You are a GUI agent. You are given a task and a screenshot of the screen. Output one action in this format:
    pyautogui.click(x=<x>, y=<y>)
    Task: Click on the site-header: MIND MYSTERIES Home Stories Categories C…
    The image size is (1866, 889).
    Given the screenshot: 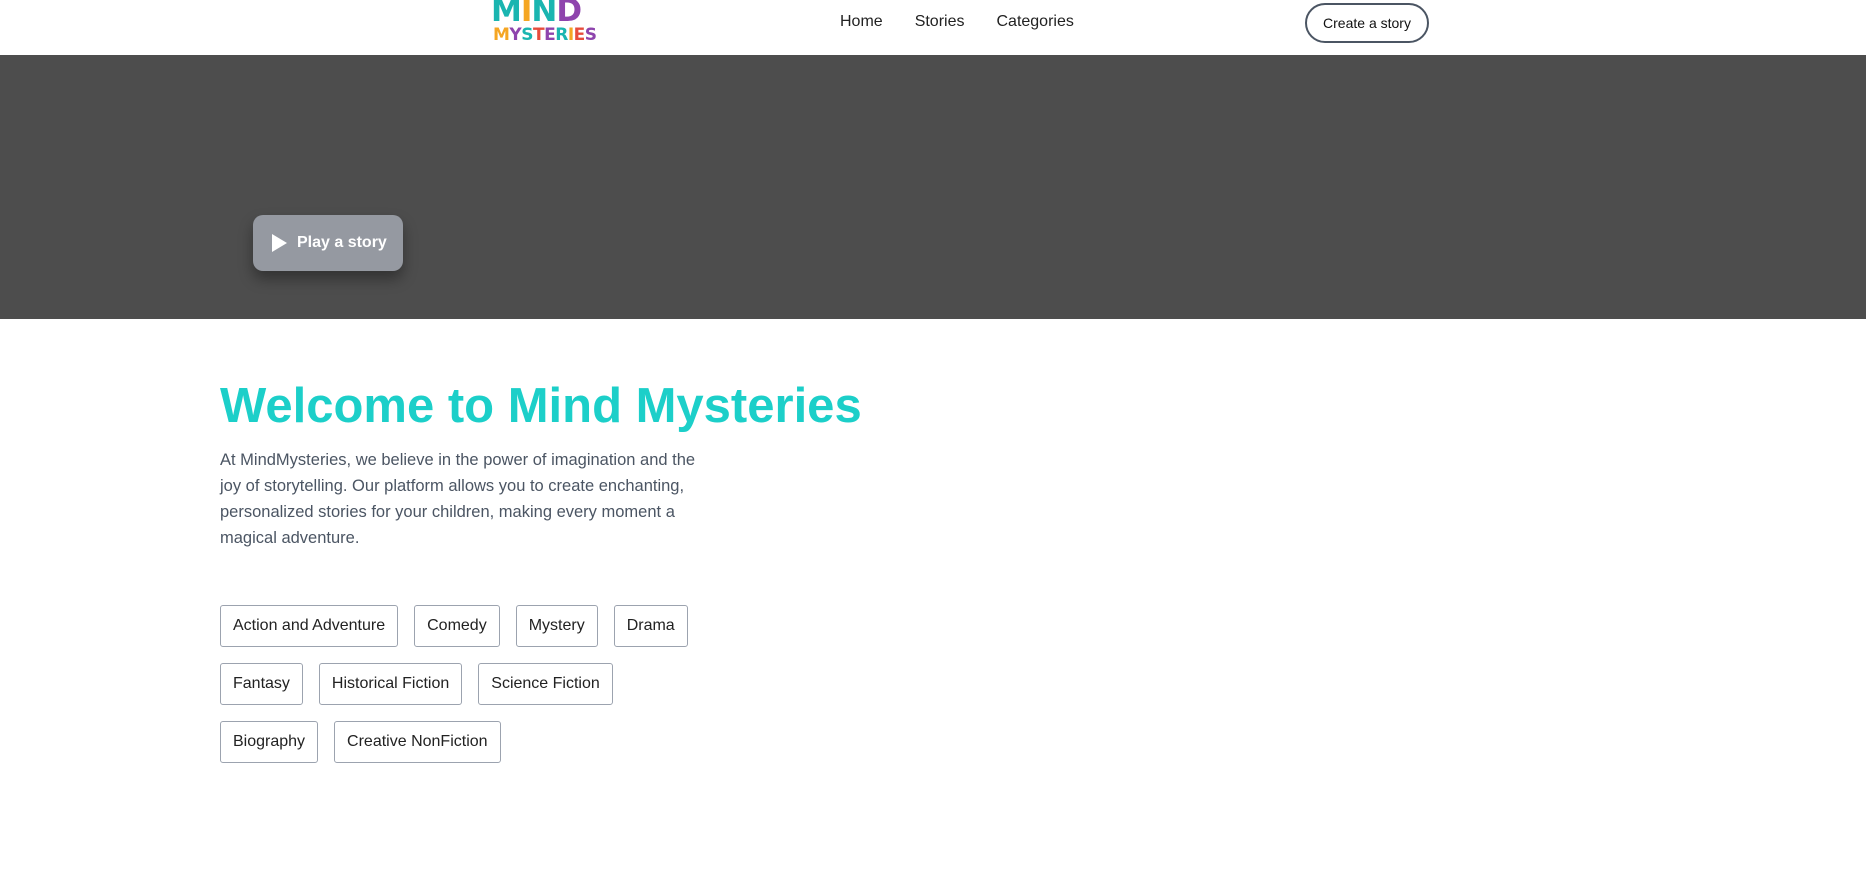 What is the action you would take?
    pyautogui.click(x=933, y=27)
    